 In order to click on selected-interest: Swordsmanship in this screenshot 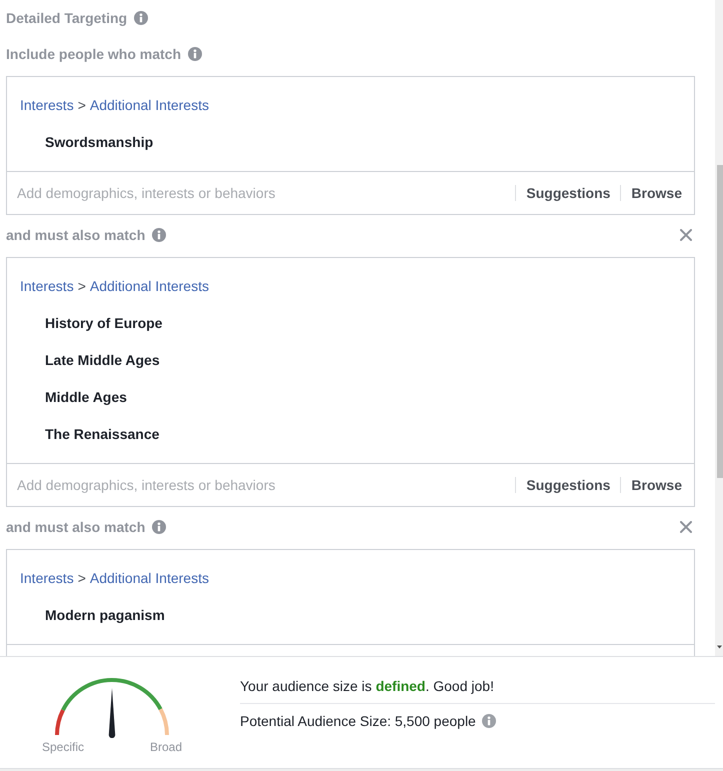, I will do `click(99, 142)`.